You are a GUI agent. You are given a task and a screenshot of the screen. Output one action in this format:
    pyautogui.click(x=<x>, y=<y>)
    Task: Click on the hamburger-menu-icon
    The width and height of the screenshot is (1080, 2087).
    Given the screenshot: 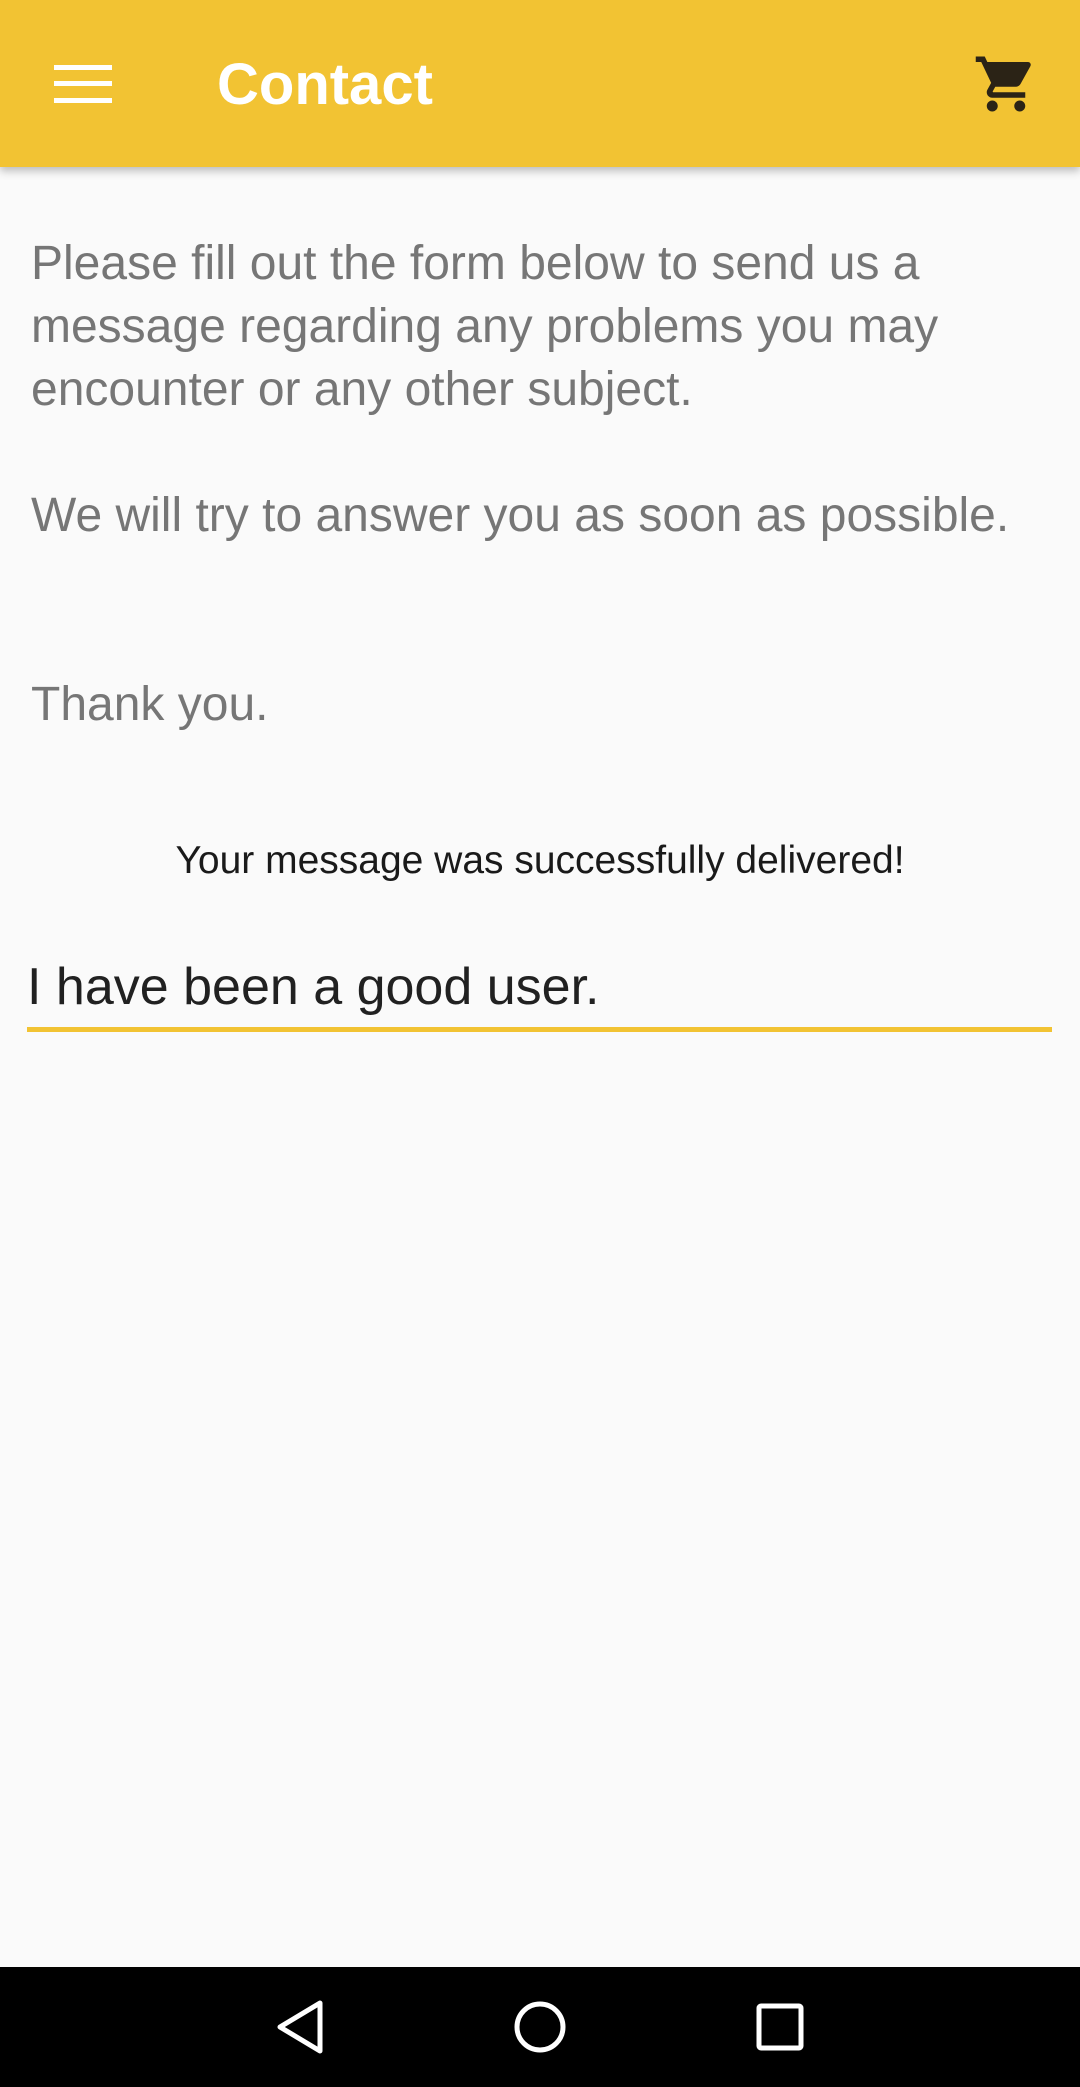 What is the action you would take?
    pyautogui.click(x=83, y=84)
    